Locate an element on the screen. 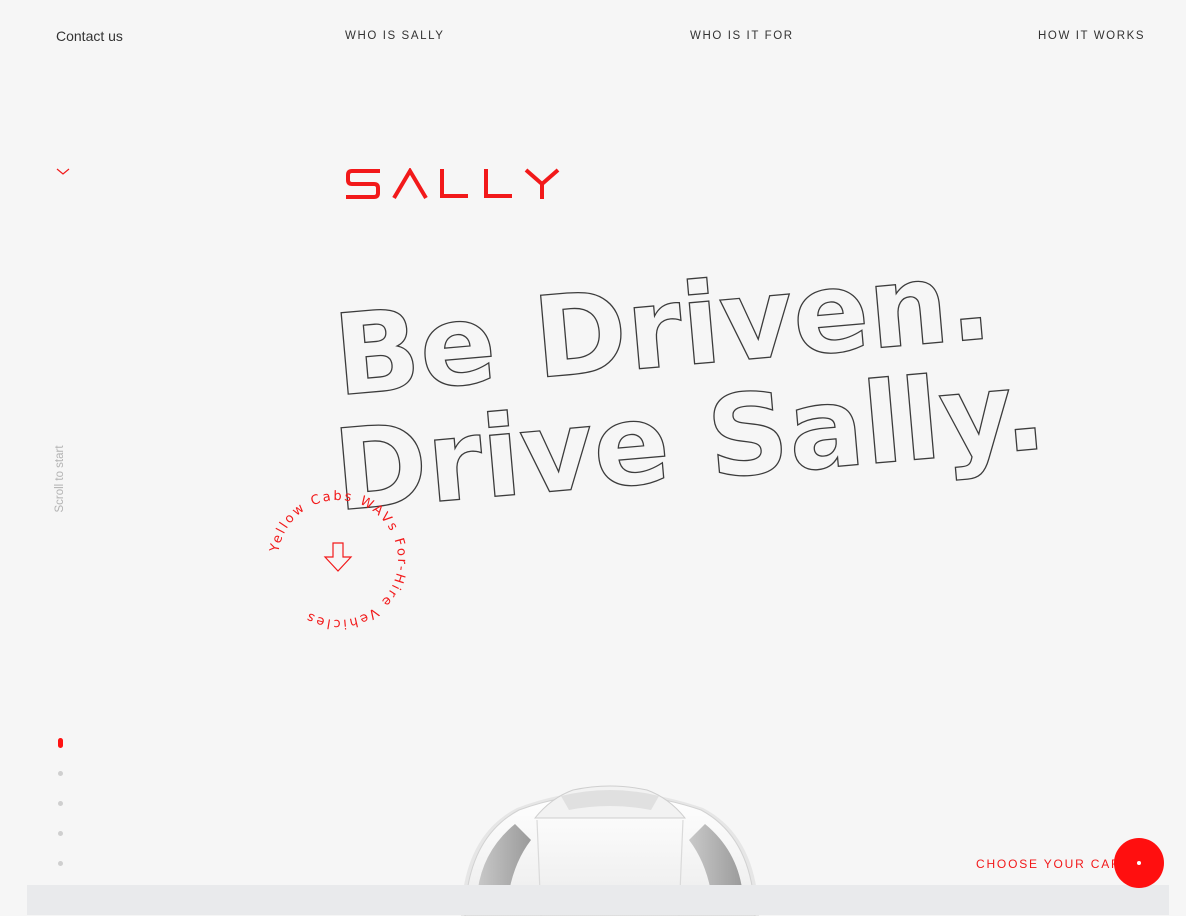 The height and width of the screenshot is (916, 1186). choose-your-car-button is located at coordinates (1139, 863).